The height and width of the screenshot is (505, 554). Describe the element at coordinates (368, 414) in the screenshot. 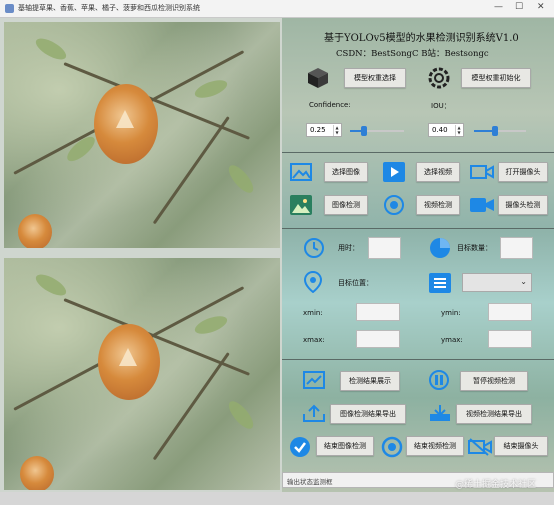

I see `export-image-button: 图像检测结果导出` at that location.